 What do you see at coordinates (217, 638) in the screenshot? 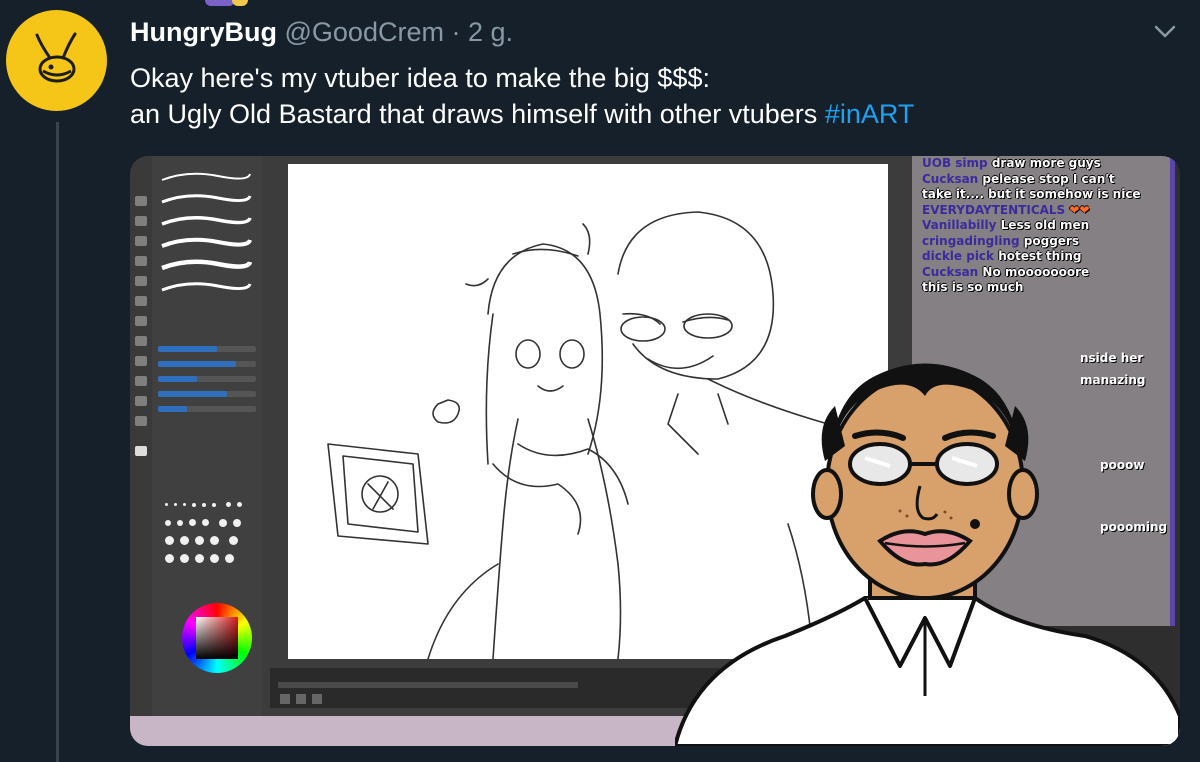
I see `color-wheel` at bounding box center [217, 638].